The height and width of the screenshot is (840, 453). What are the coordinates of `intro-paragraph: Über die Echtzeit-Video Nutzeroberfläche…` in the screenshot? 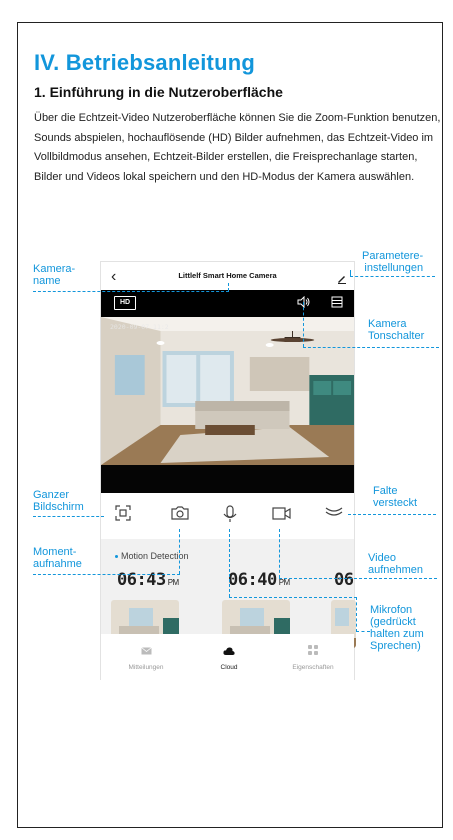 It's located at (237, 147).